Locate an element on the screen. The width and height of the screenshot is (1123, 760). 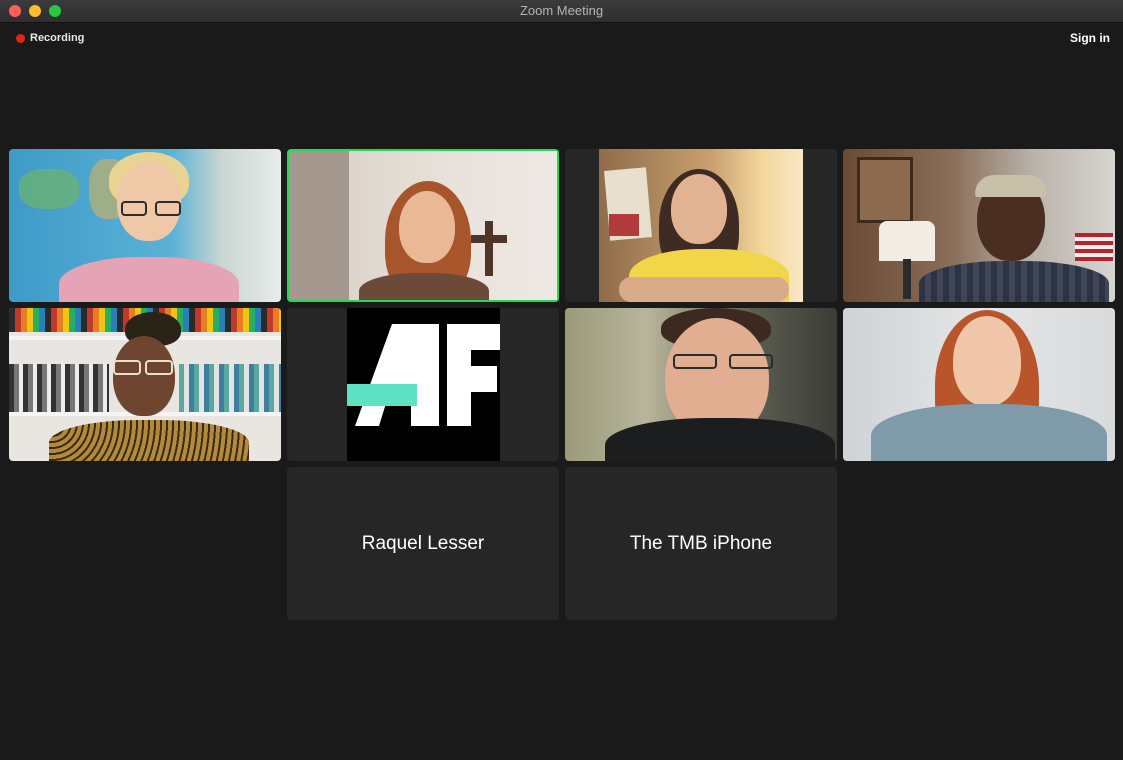
participant-name: Raquel Lesser is located at coordinates (423, 543).